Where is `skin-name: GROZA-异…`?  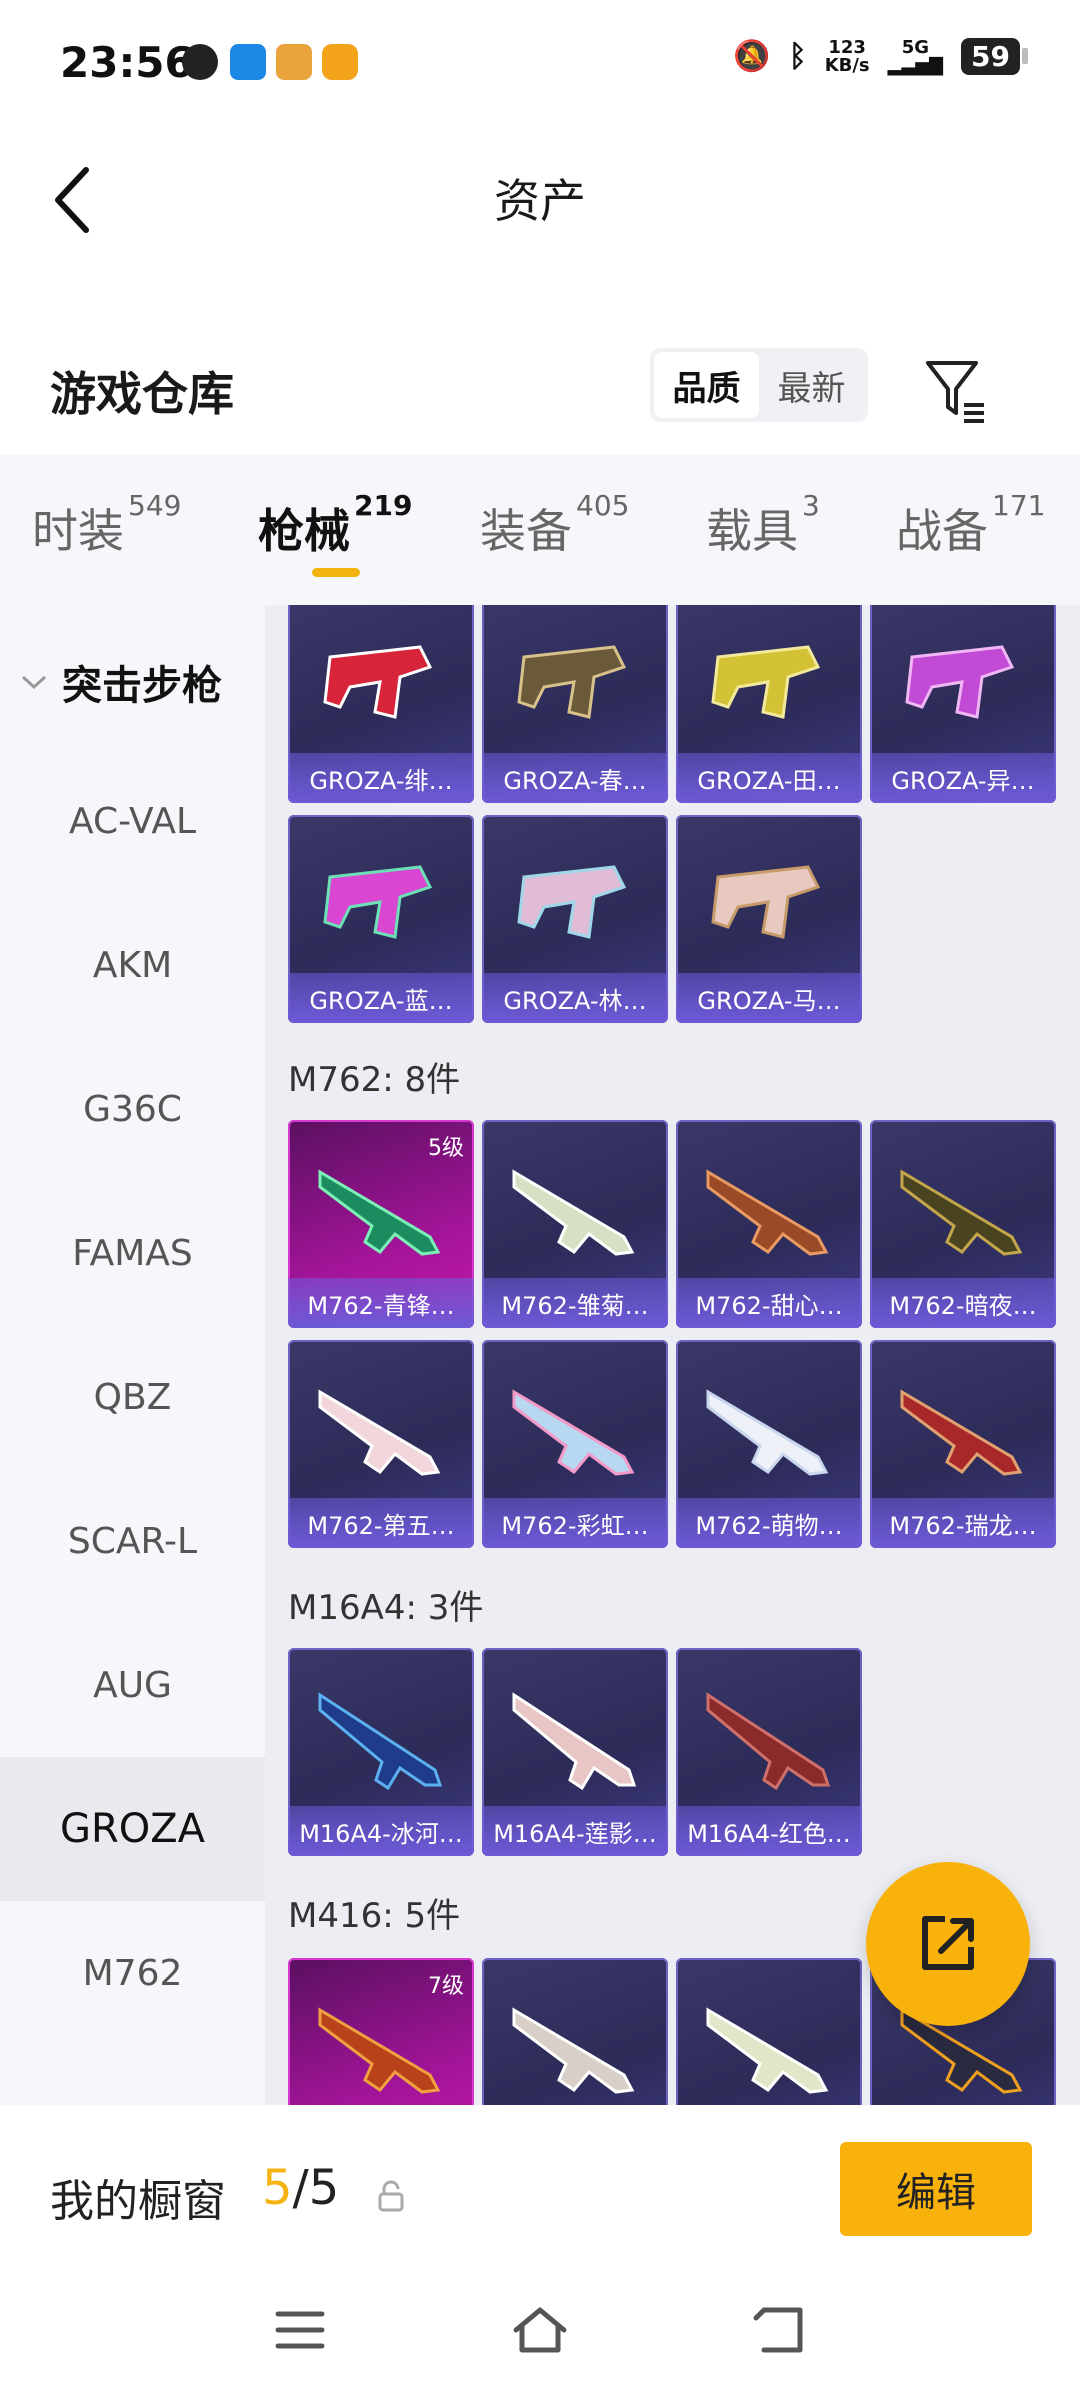
skin-name: GROZA-异… is located at coordinates (963, 778).